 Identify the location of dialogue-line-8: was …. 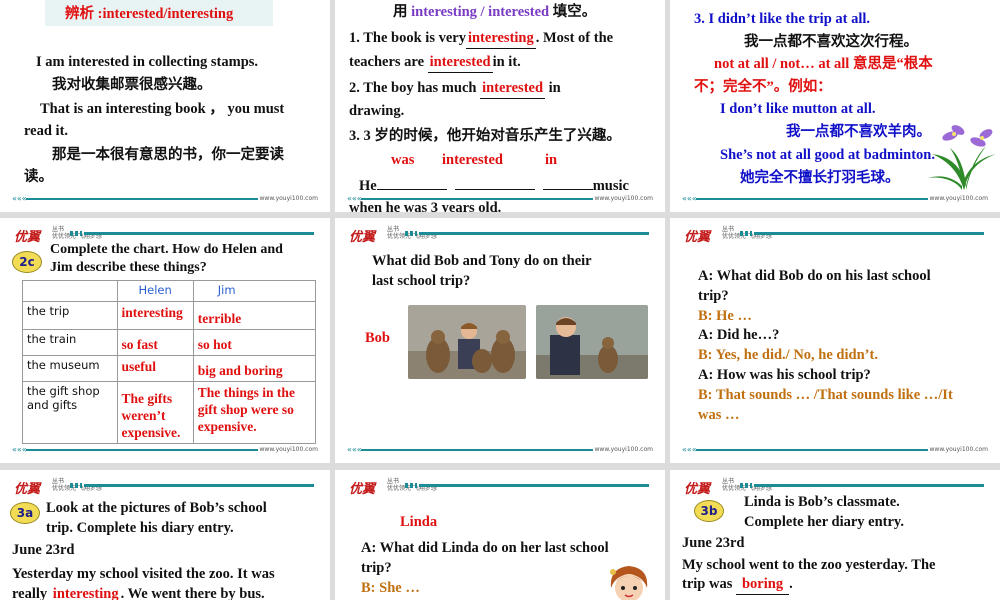
(719, 415).